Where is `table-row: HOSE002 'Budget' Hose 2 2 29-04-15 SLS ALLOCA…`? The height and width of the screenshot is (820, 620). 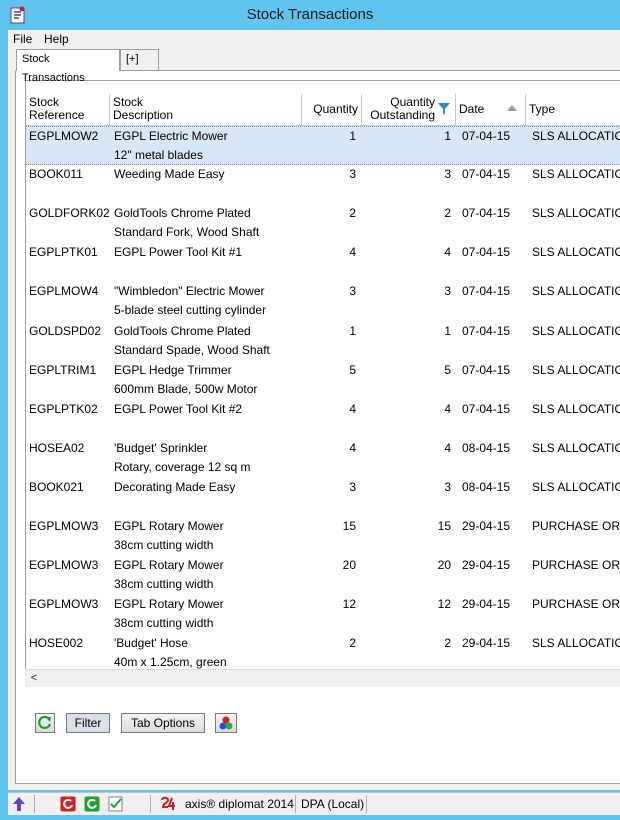 table-row: HOSE002 'Budget' Hose 2 2 29-04-15 SLS ALLOCA… is located at coordinates (323, 653).